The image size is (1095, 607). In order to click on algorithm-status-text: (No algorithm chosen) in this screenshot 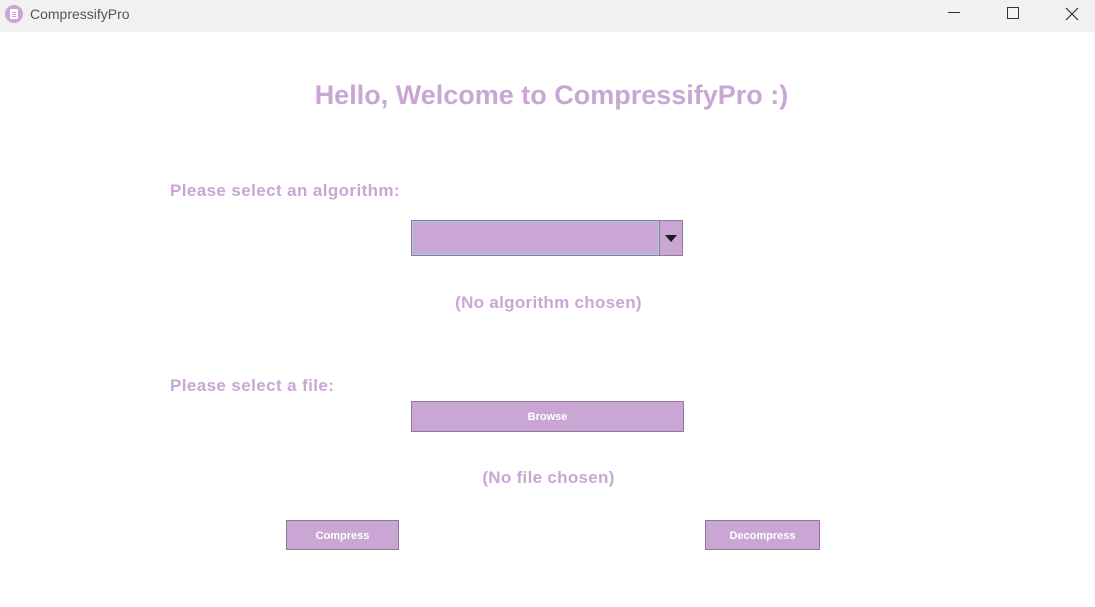, I will do `click(548, 302)`.